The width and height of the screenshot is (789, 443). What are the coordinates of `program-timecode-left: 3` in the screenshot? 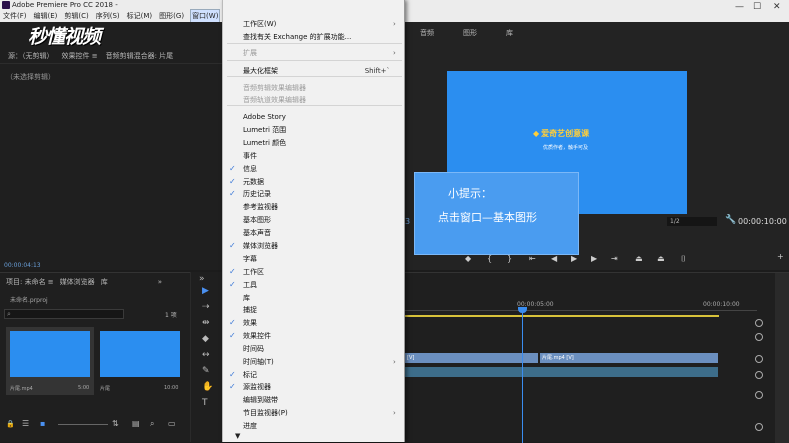 It's located at (408, 221).